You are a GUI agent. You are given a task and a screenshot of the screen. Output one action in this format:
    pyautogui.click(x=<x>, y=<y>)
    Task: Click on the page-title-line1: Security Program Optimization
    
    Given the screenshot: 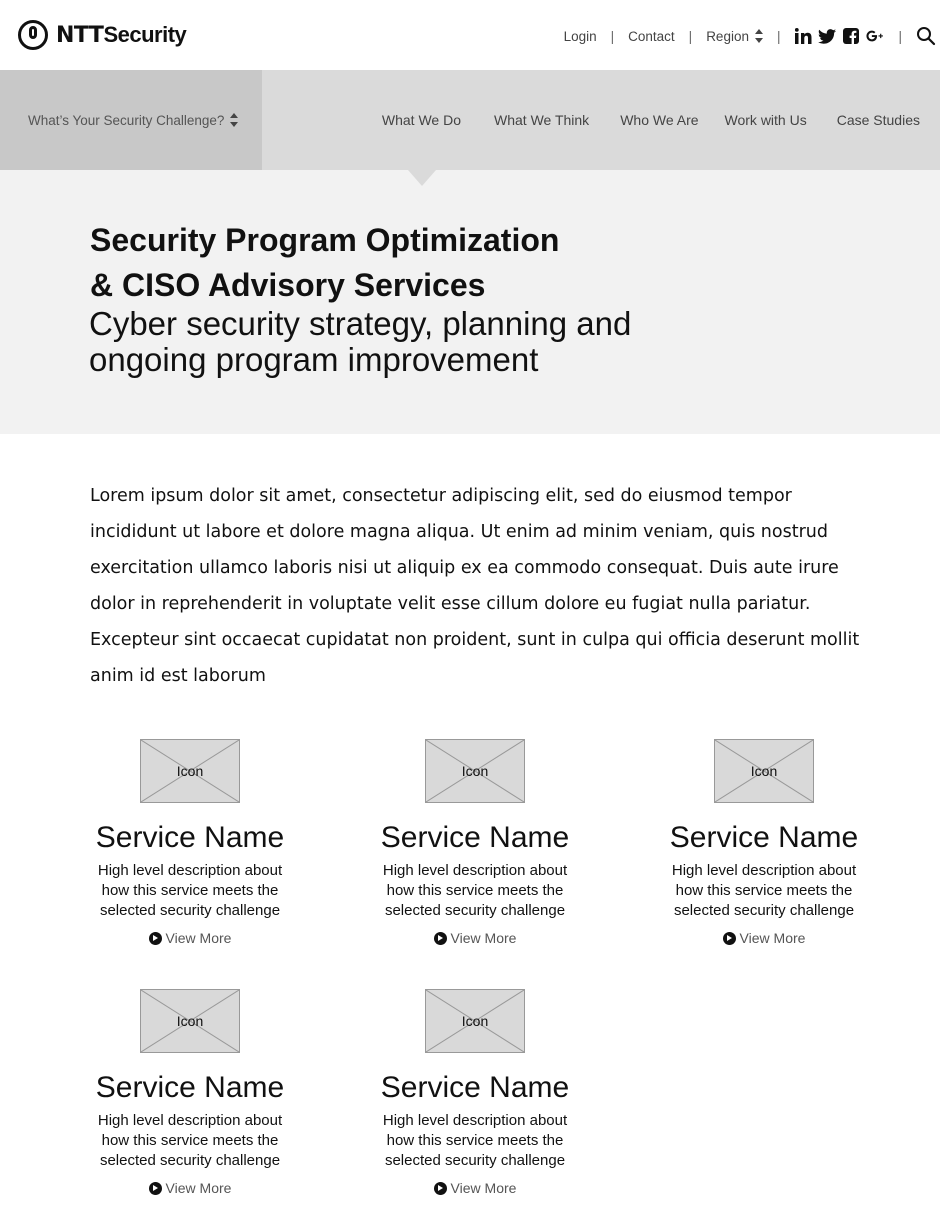 What is the action you would take?
    pyautogui.click(x=325, y=240)
    